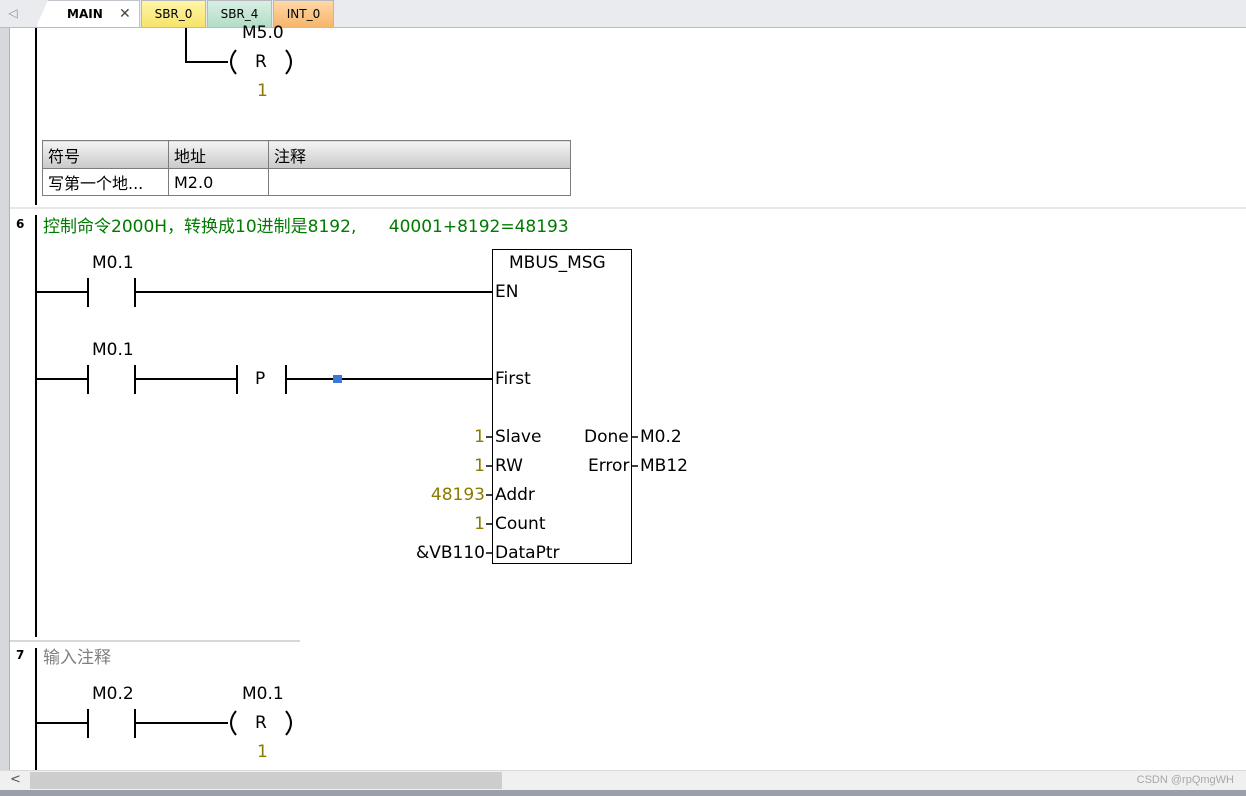 The width and height of the screenshot is (1246, 796). What do you see at coordinates (288, 62) in the screenshot?
I see `coil-n5-right-paren` at bounding box center [288, 62].